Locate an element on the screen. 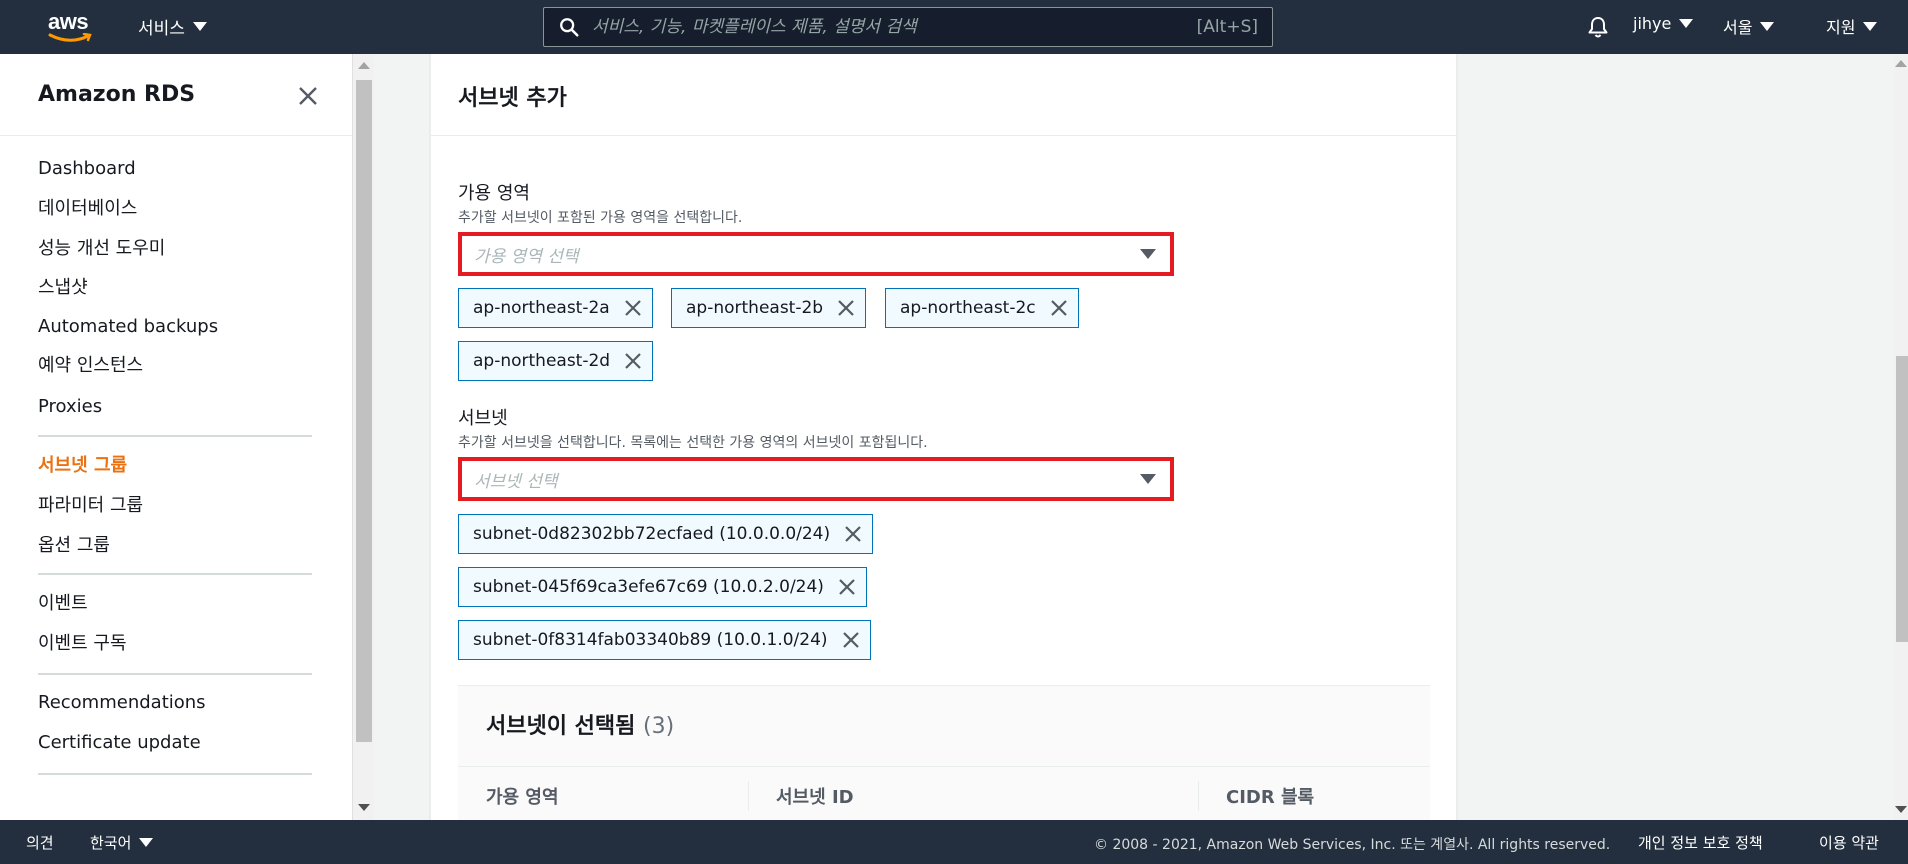  column-header-cidr: CIDR 블록 is located at coordinates (1270, 796).